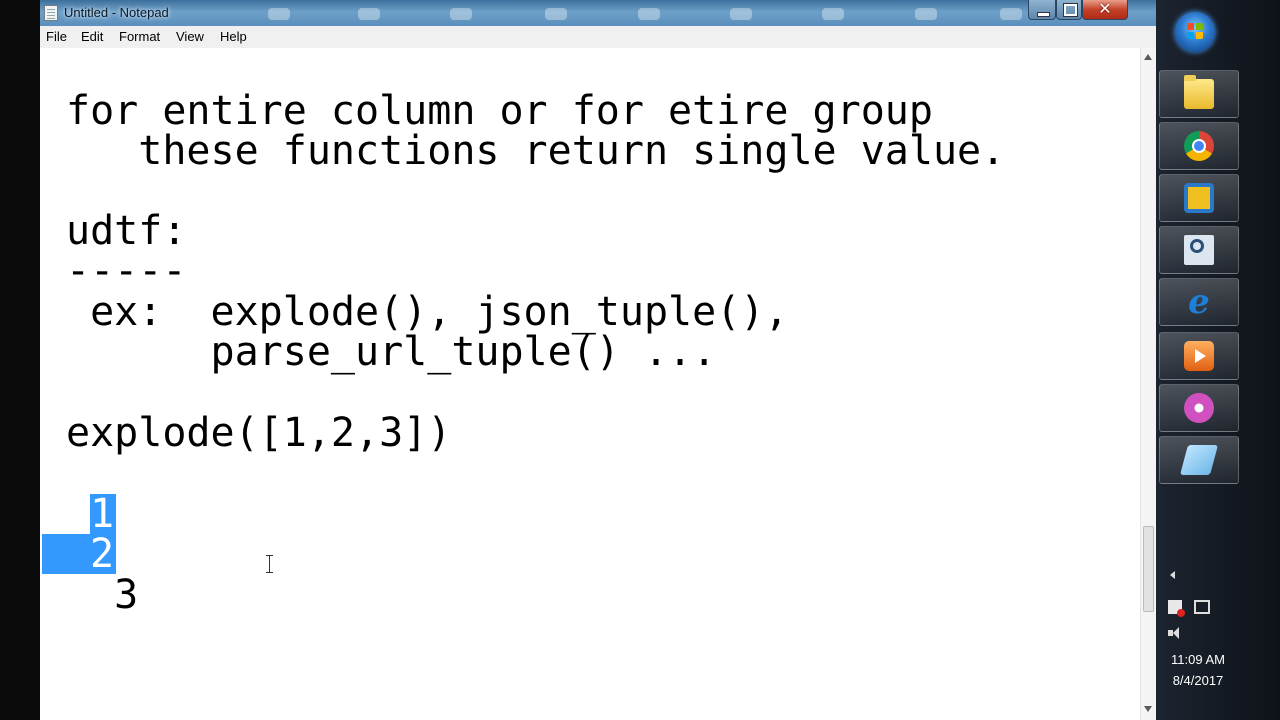 Image resolution: width=1280 pixels, height=720 pixels. I want to click on taskbar-internet-explorer: e, so click(1199, 302).